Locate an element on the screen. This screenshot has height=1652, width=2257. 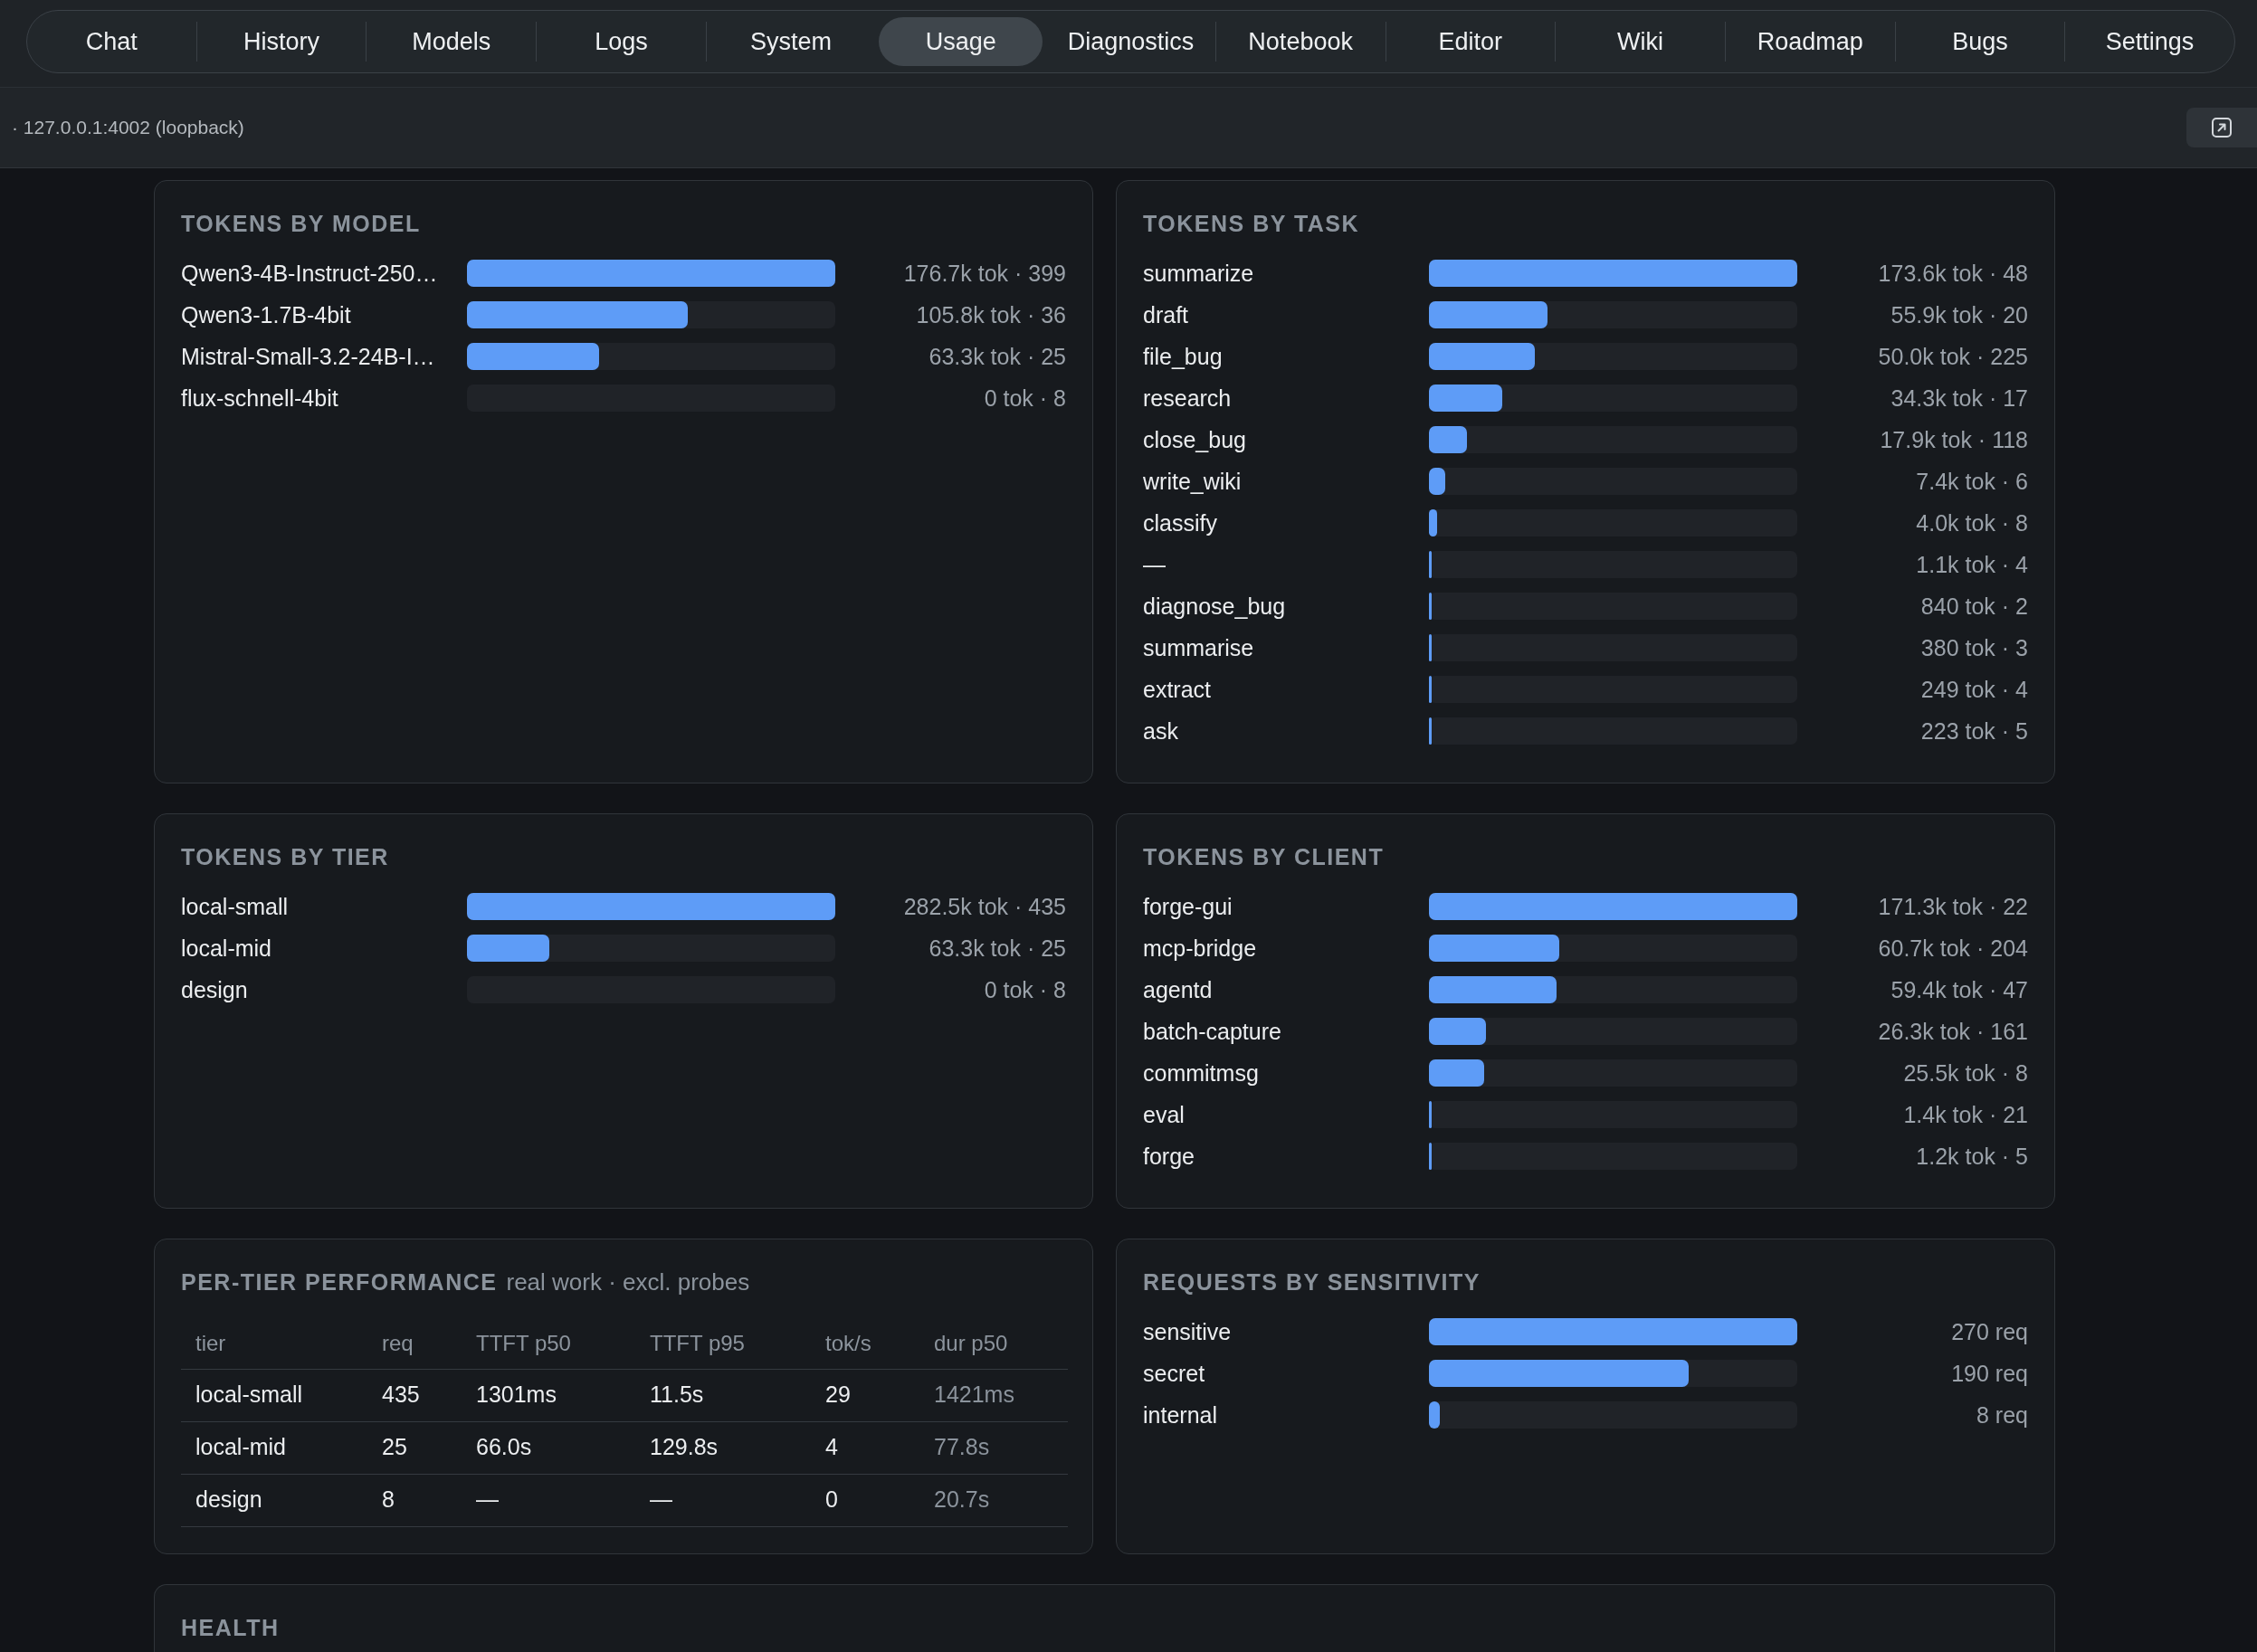
table-cell: 11.5s is located at coordinates (723, 1395).